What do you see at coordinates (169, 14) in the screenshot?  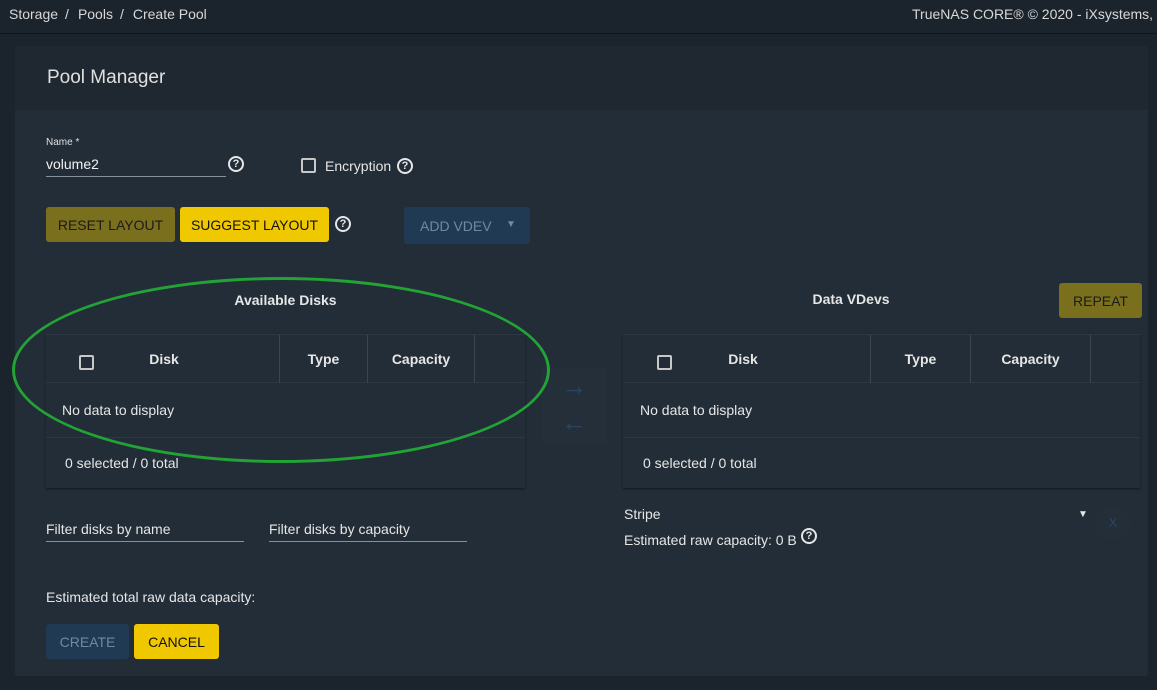 I see `breadcrumb-create-pool: Create Pool` at bounding box center [169, 14].